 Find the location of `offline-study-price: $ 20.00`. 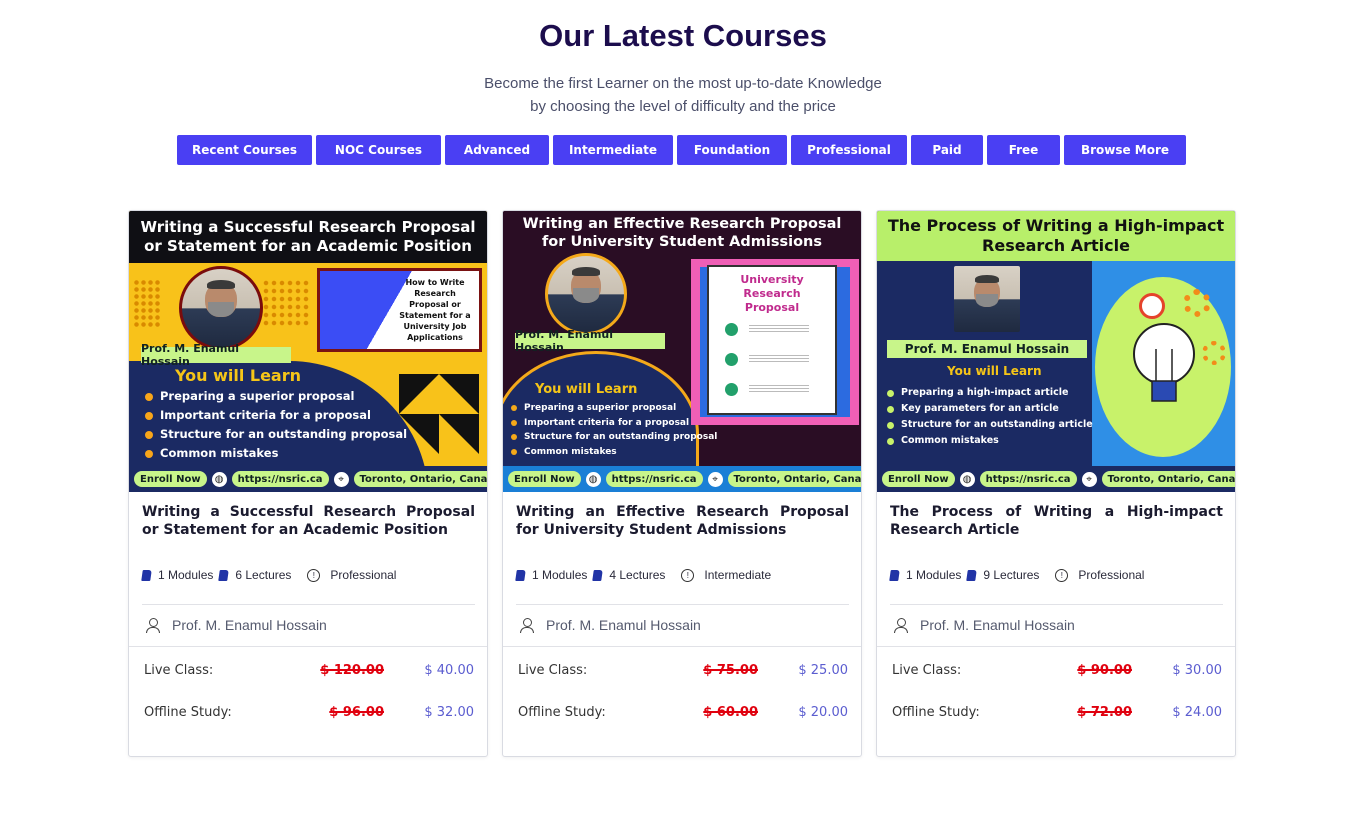

offline-study-price: $ 20.00 is located at coordinates (823, 712).